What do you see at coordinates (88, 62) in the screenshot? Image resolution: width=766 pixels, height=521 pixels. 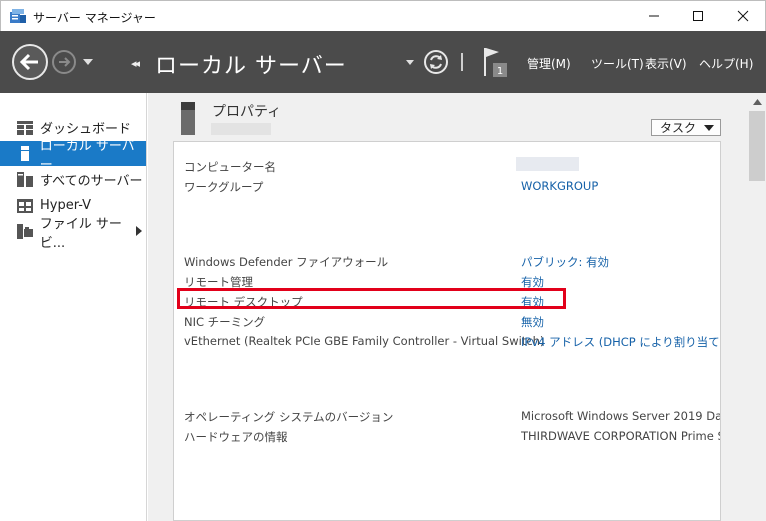 I see `history-dropdown-icon` at bounding box center [88, 62].